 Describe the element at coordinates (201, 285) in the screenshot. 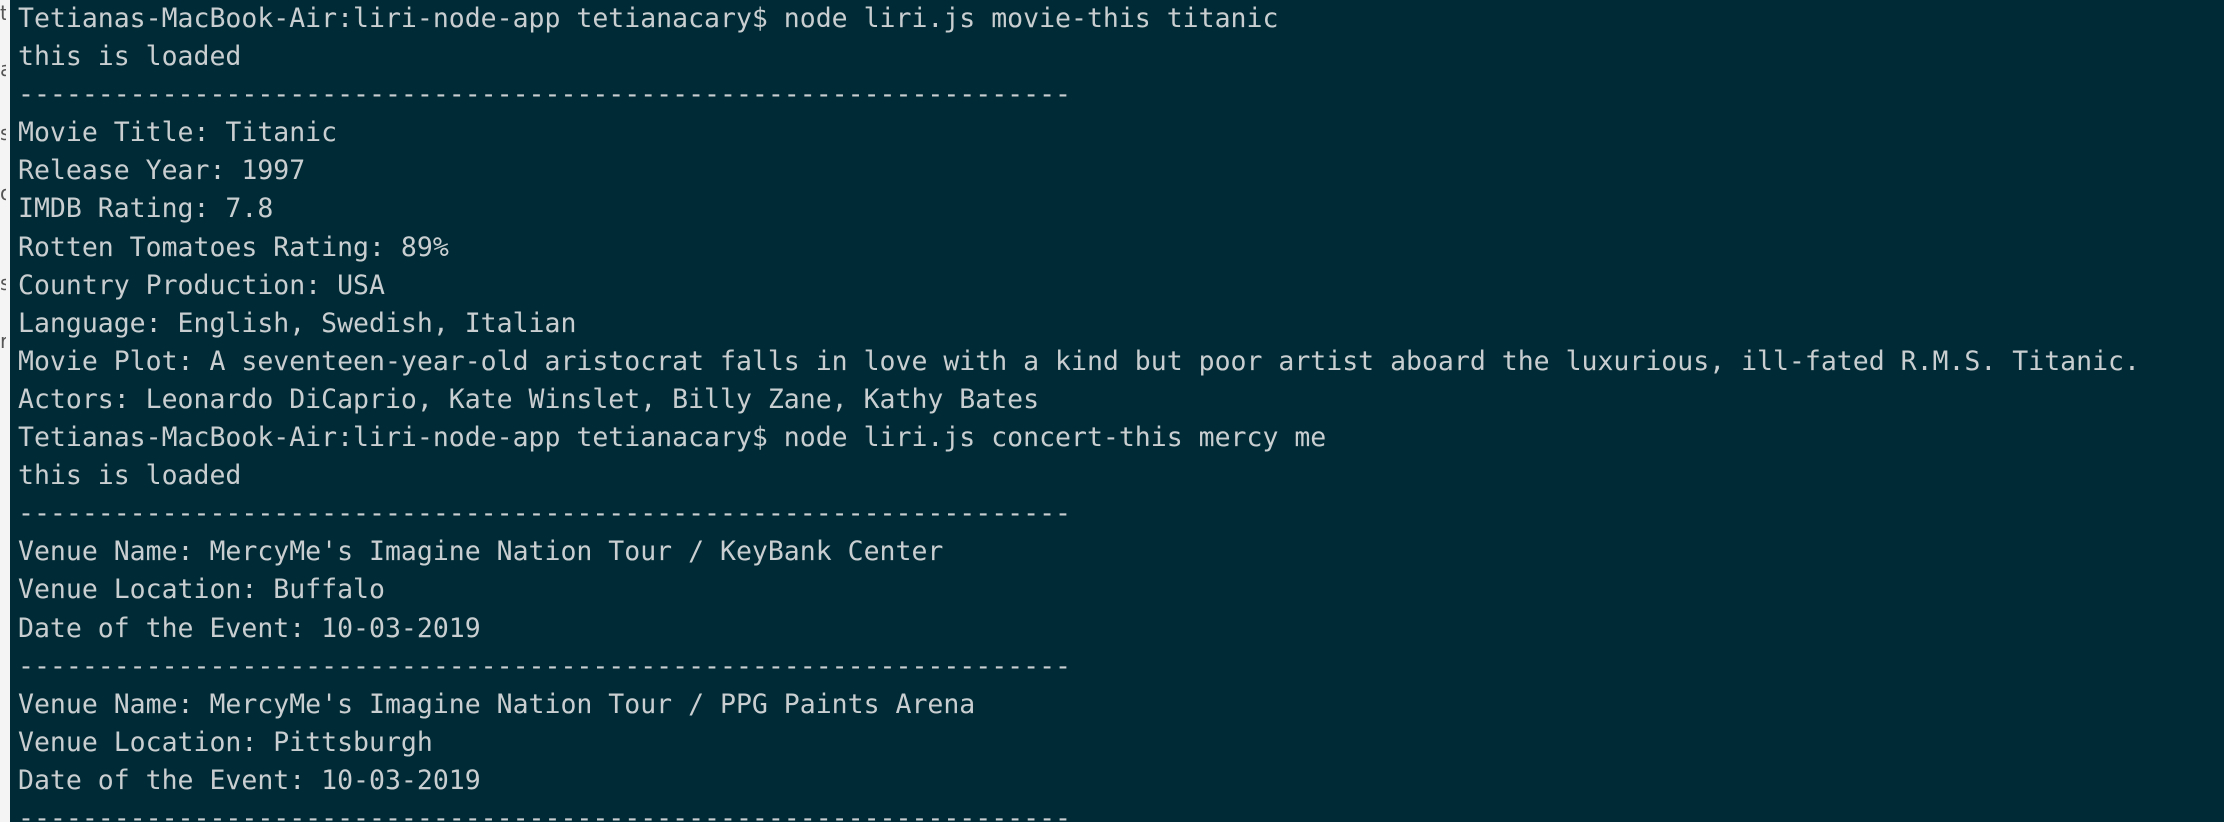

I see `output-line: Country Production: USA` at that location.